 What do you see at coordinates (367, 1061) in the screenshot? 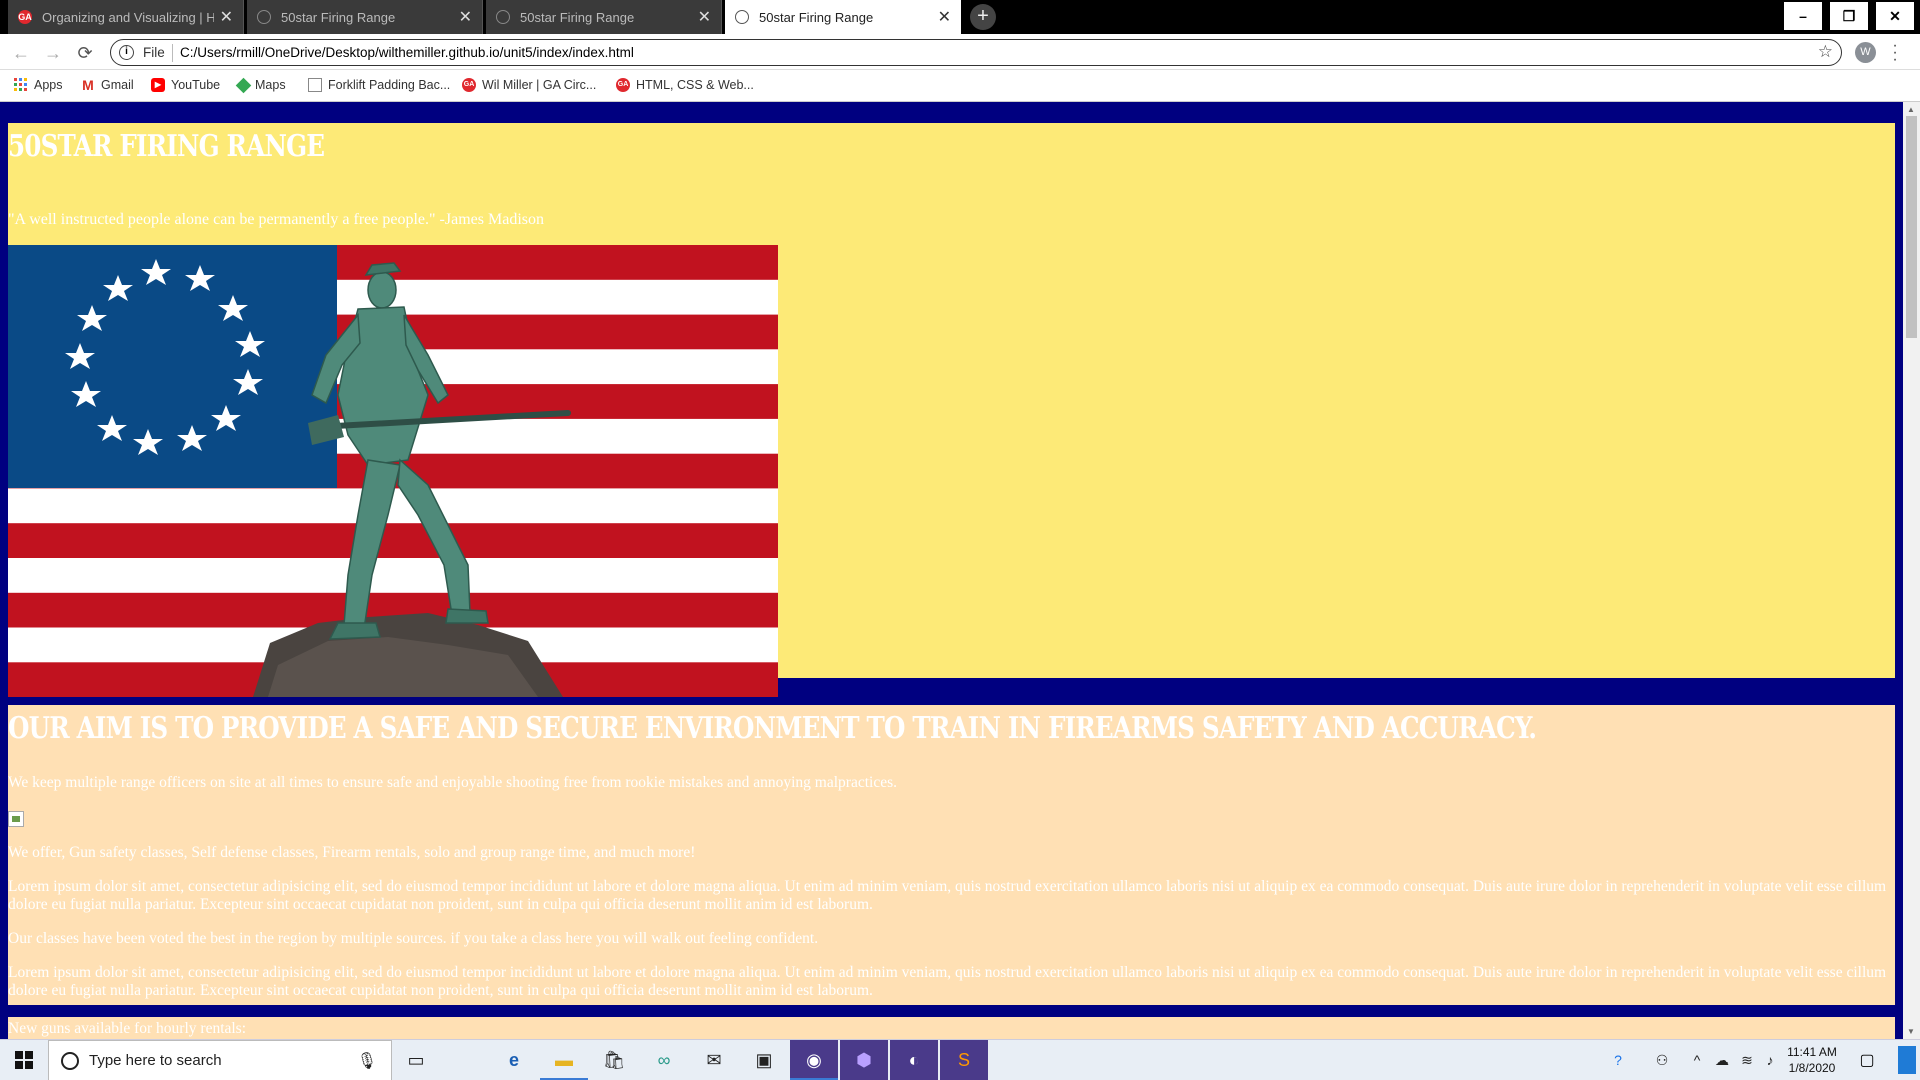
I see `microphone-icon: 🎙` at bounding box center [367, 1061].